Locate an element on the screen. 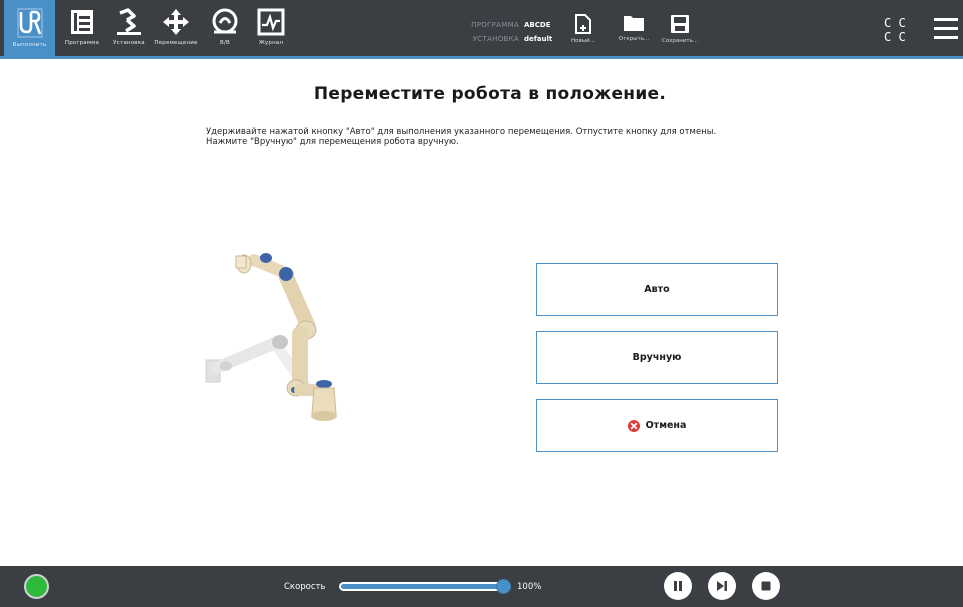 The height and width of the screenshot is (607, 963). installation-key: УСТАНОВКА is located at coordinates (495, 39).